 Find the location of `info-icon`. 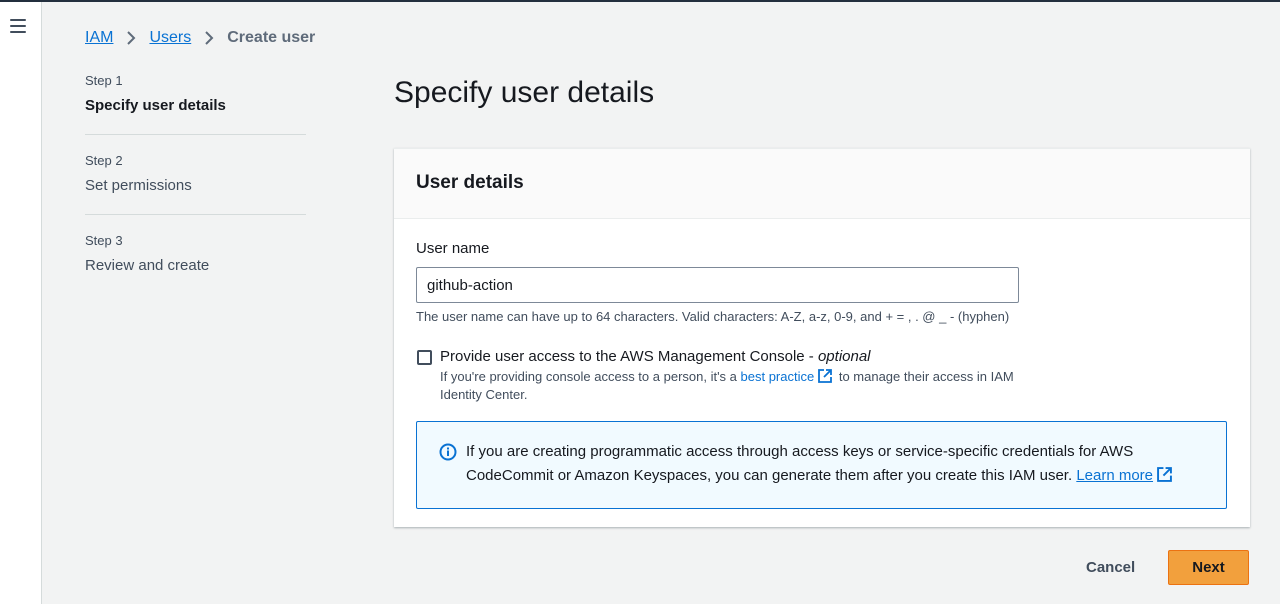

info-icon is located at coordinates (448, 452).